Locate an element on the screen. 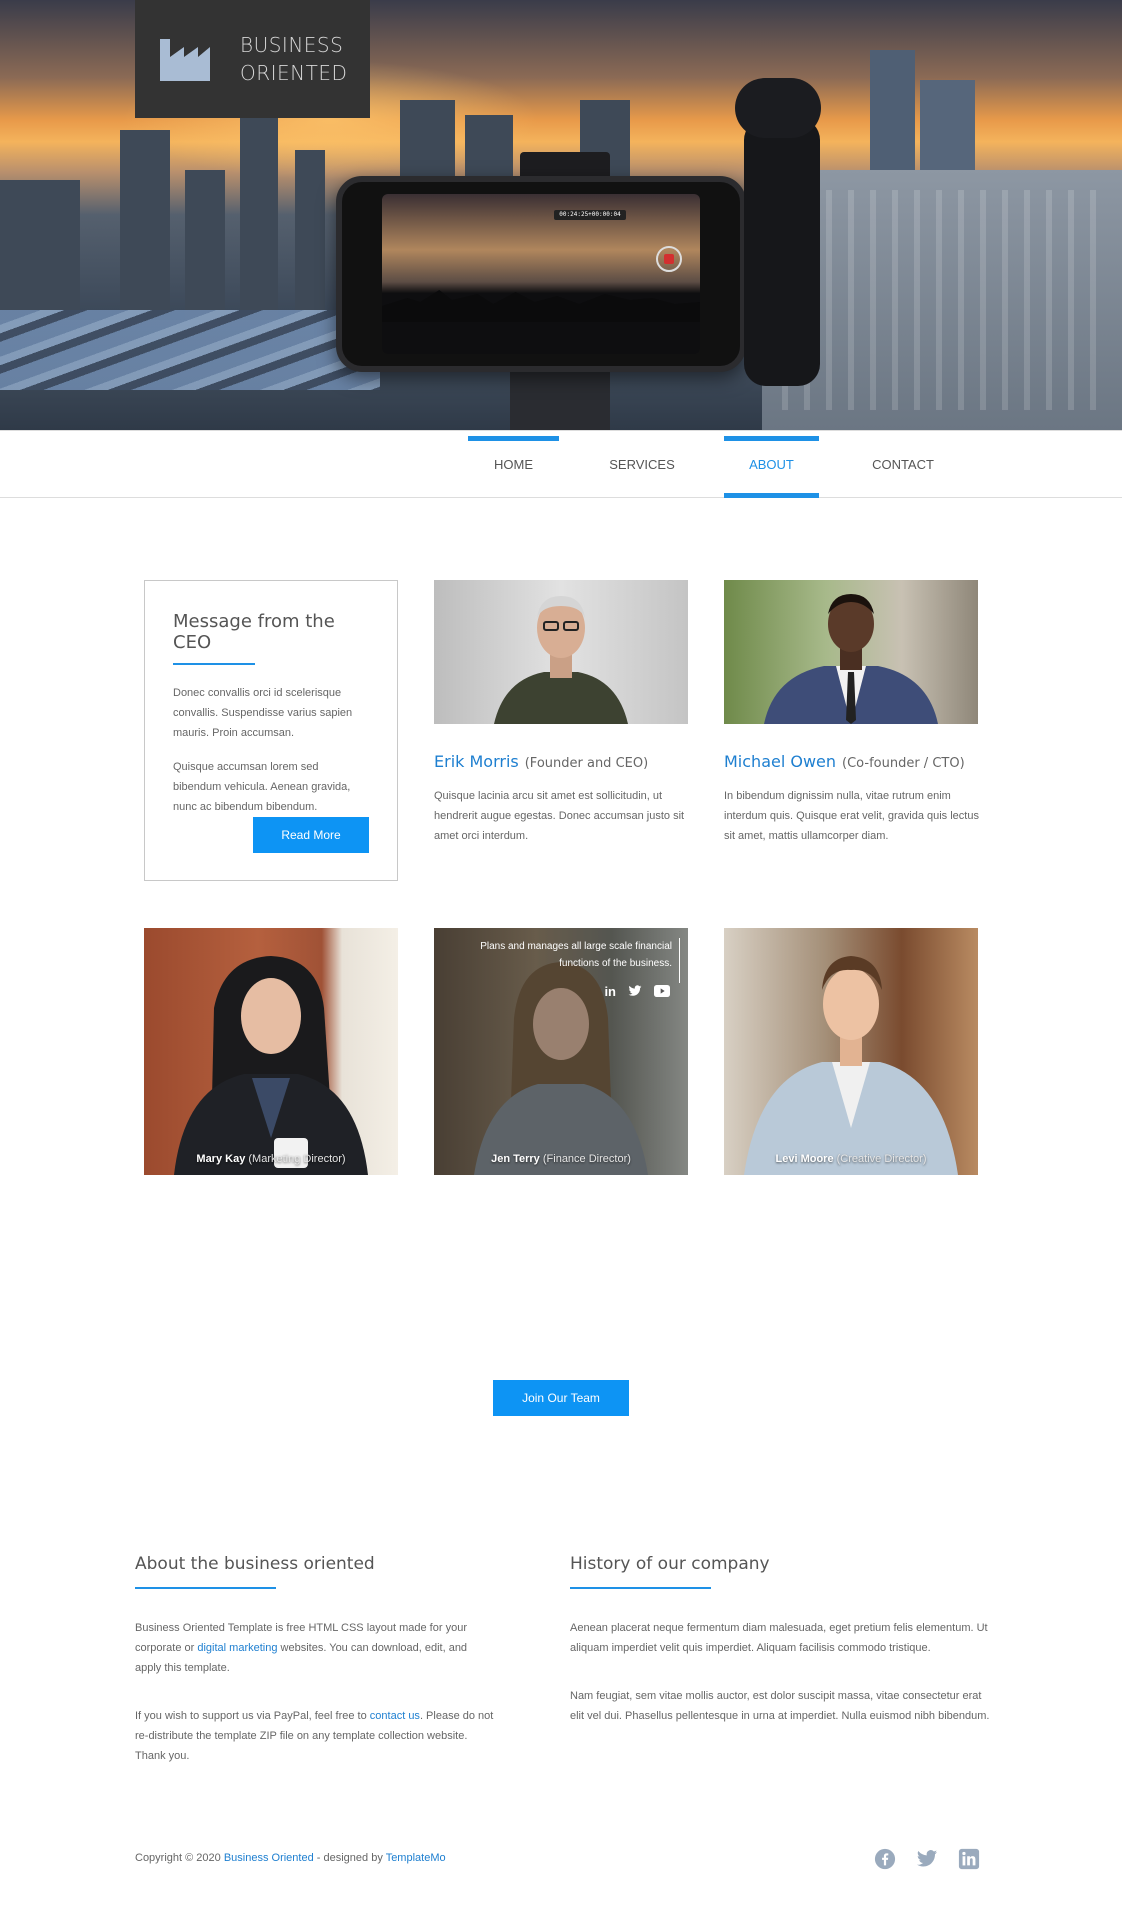  gimbal-motor is located at coordinates (778, 108).